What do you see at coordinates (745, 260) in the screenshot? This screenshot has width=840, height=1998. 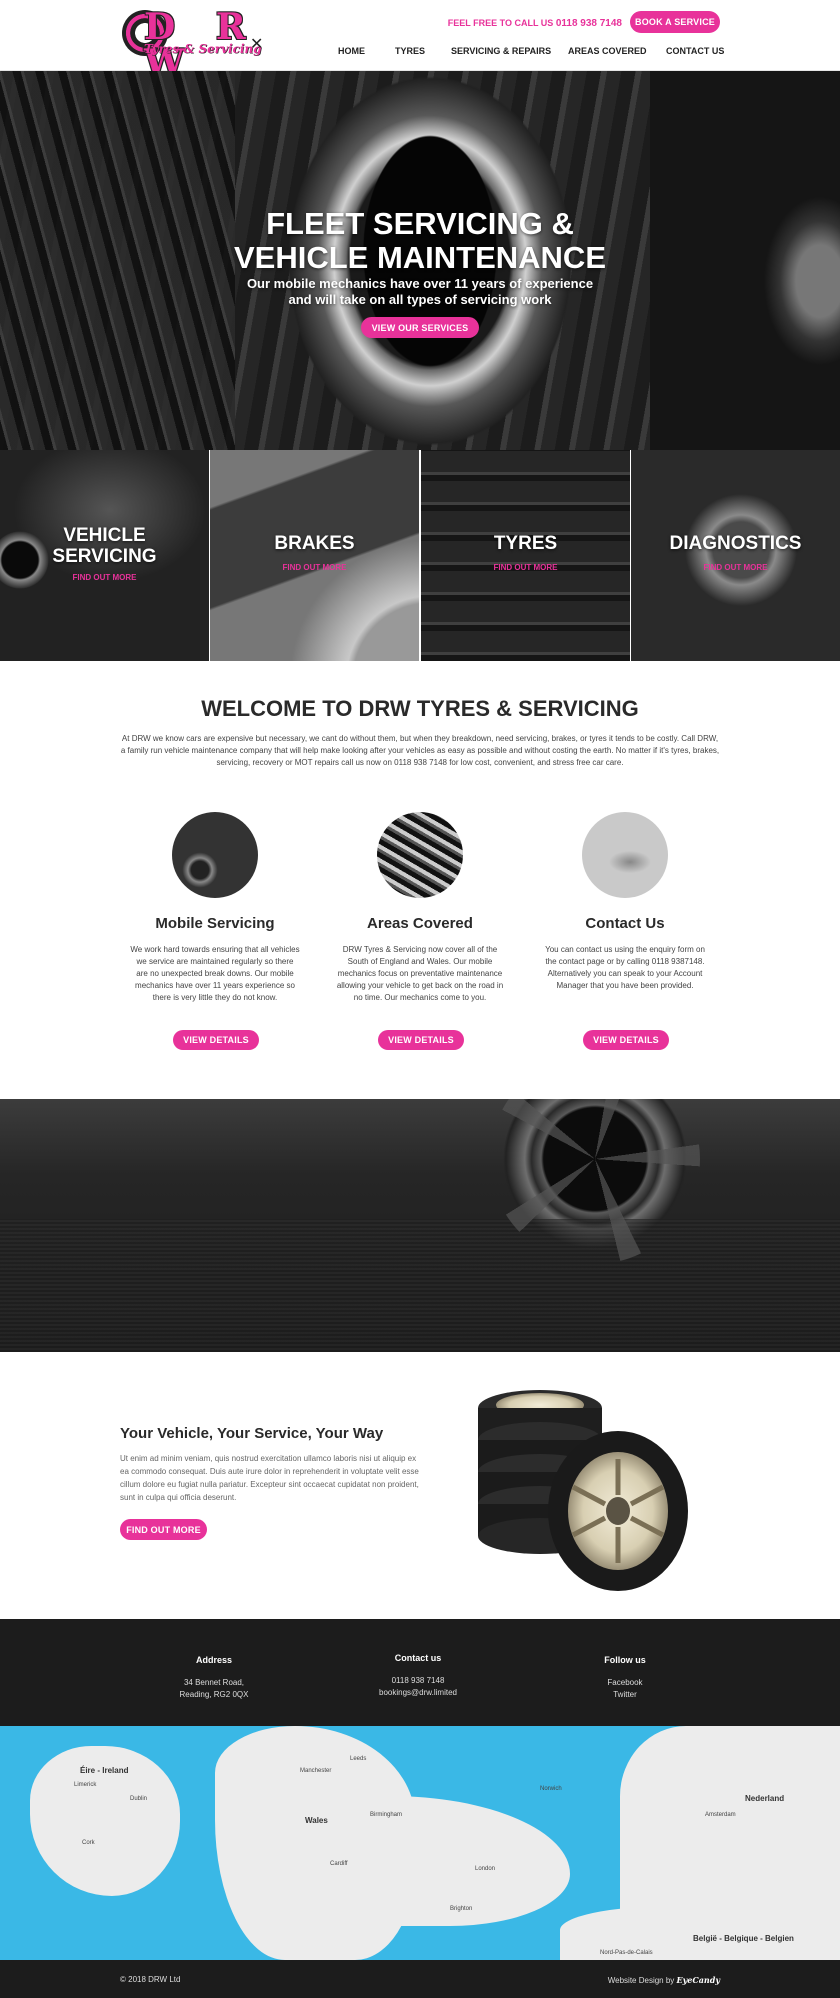 I see `car-rim-image` at bounding box center [745, 260].